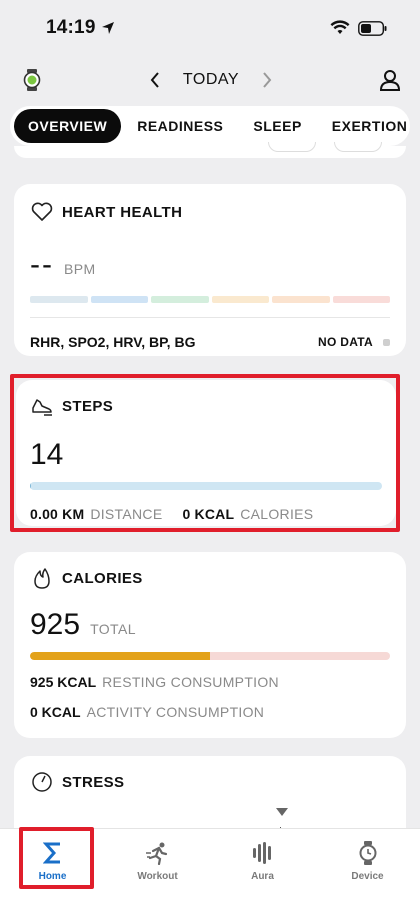  What do you see at coordinates (53, 853) in the screenshot?
I see `sigma-icon` at bounding box center [53, 853].